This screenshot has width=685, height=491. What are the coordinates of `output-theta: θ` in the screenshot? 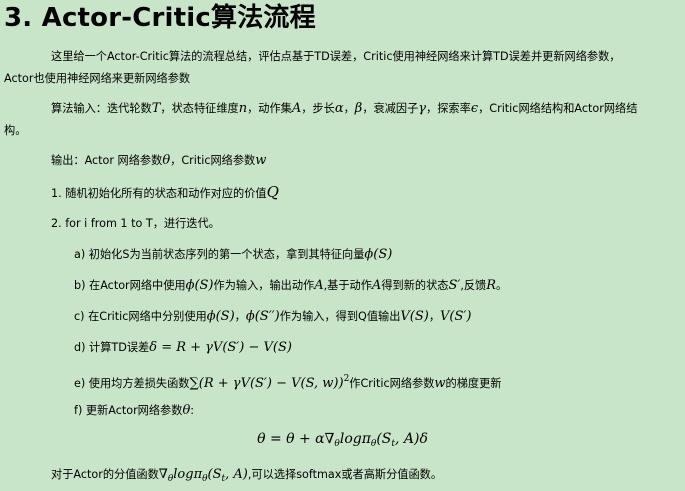 It's located at (166, 160).